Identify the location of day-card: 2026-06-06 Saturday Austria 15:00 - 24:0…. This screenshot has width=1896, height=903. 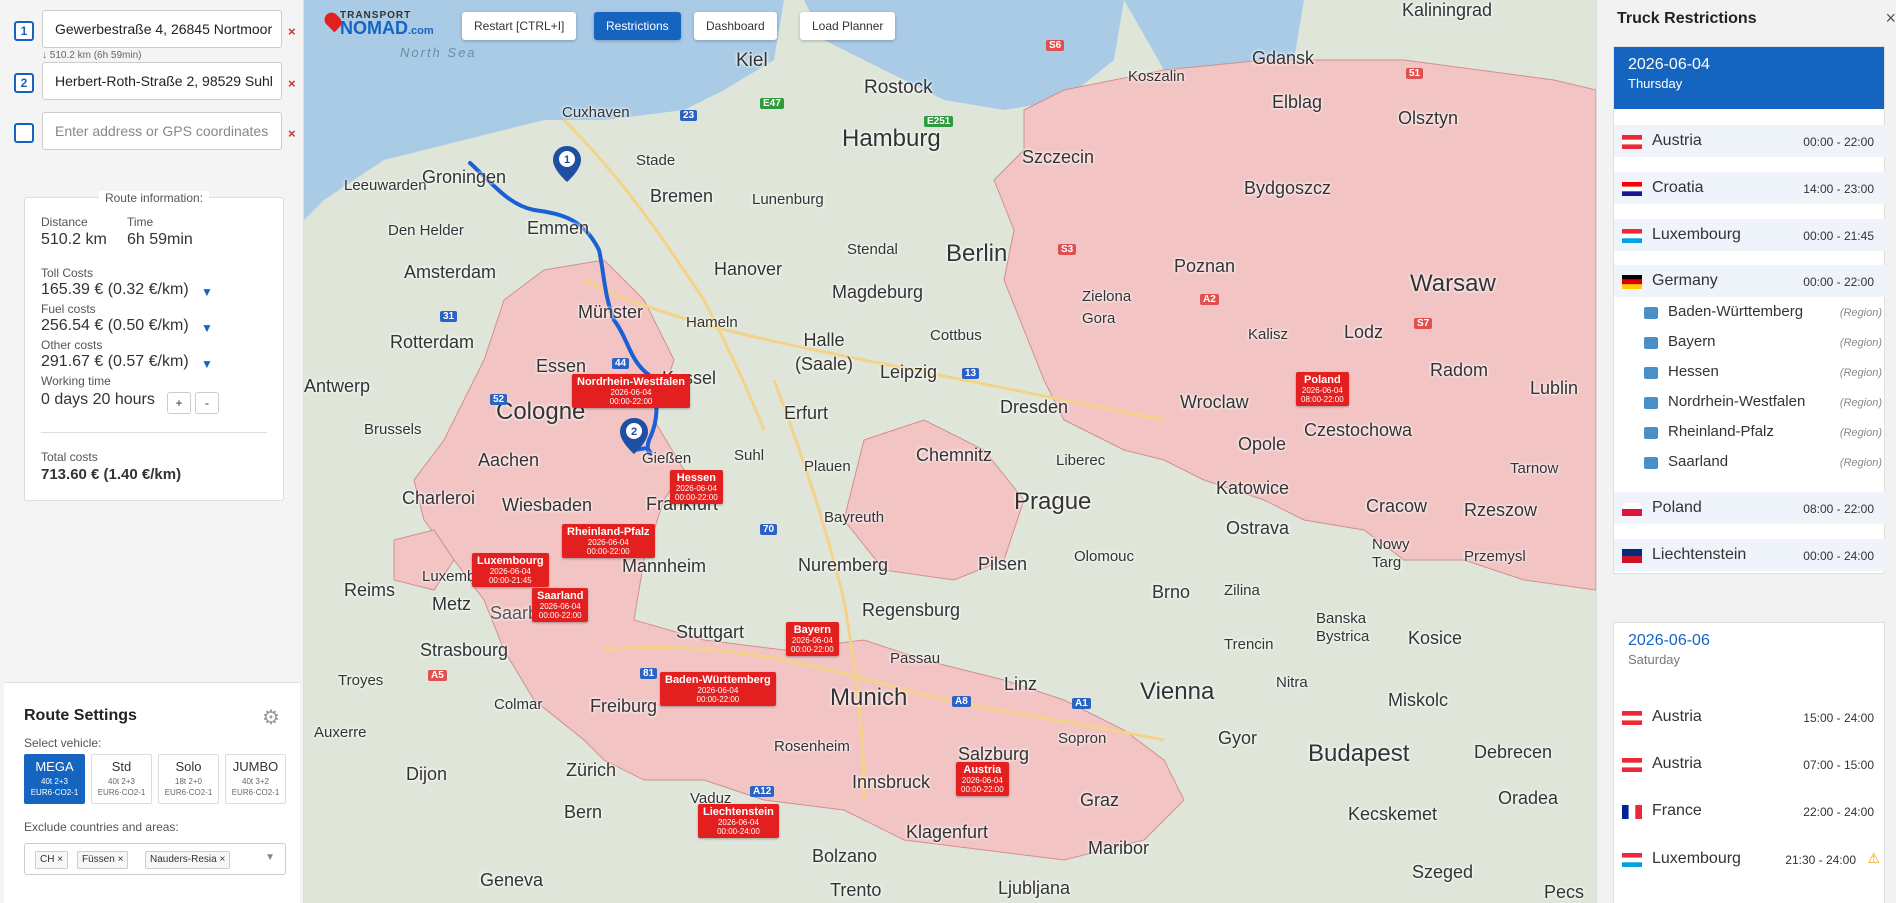
(1749, 762).